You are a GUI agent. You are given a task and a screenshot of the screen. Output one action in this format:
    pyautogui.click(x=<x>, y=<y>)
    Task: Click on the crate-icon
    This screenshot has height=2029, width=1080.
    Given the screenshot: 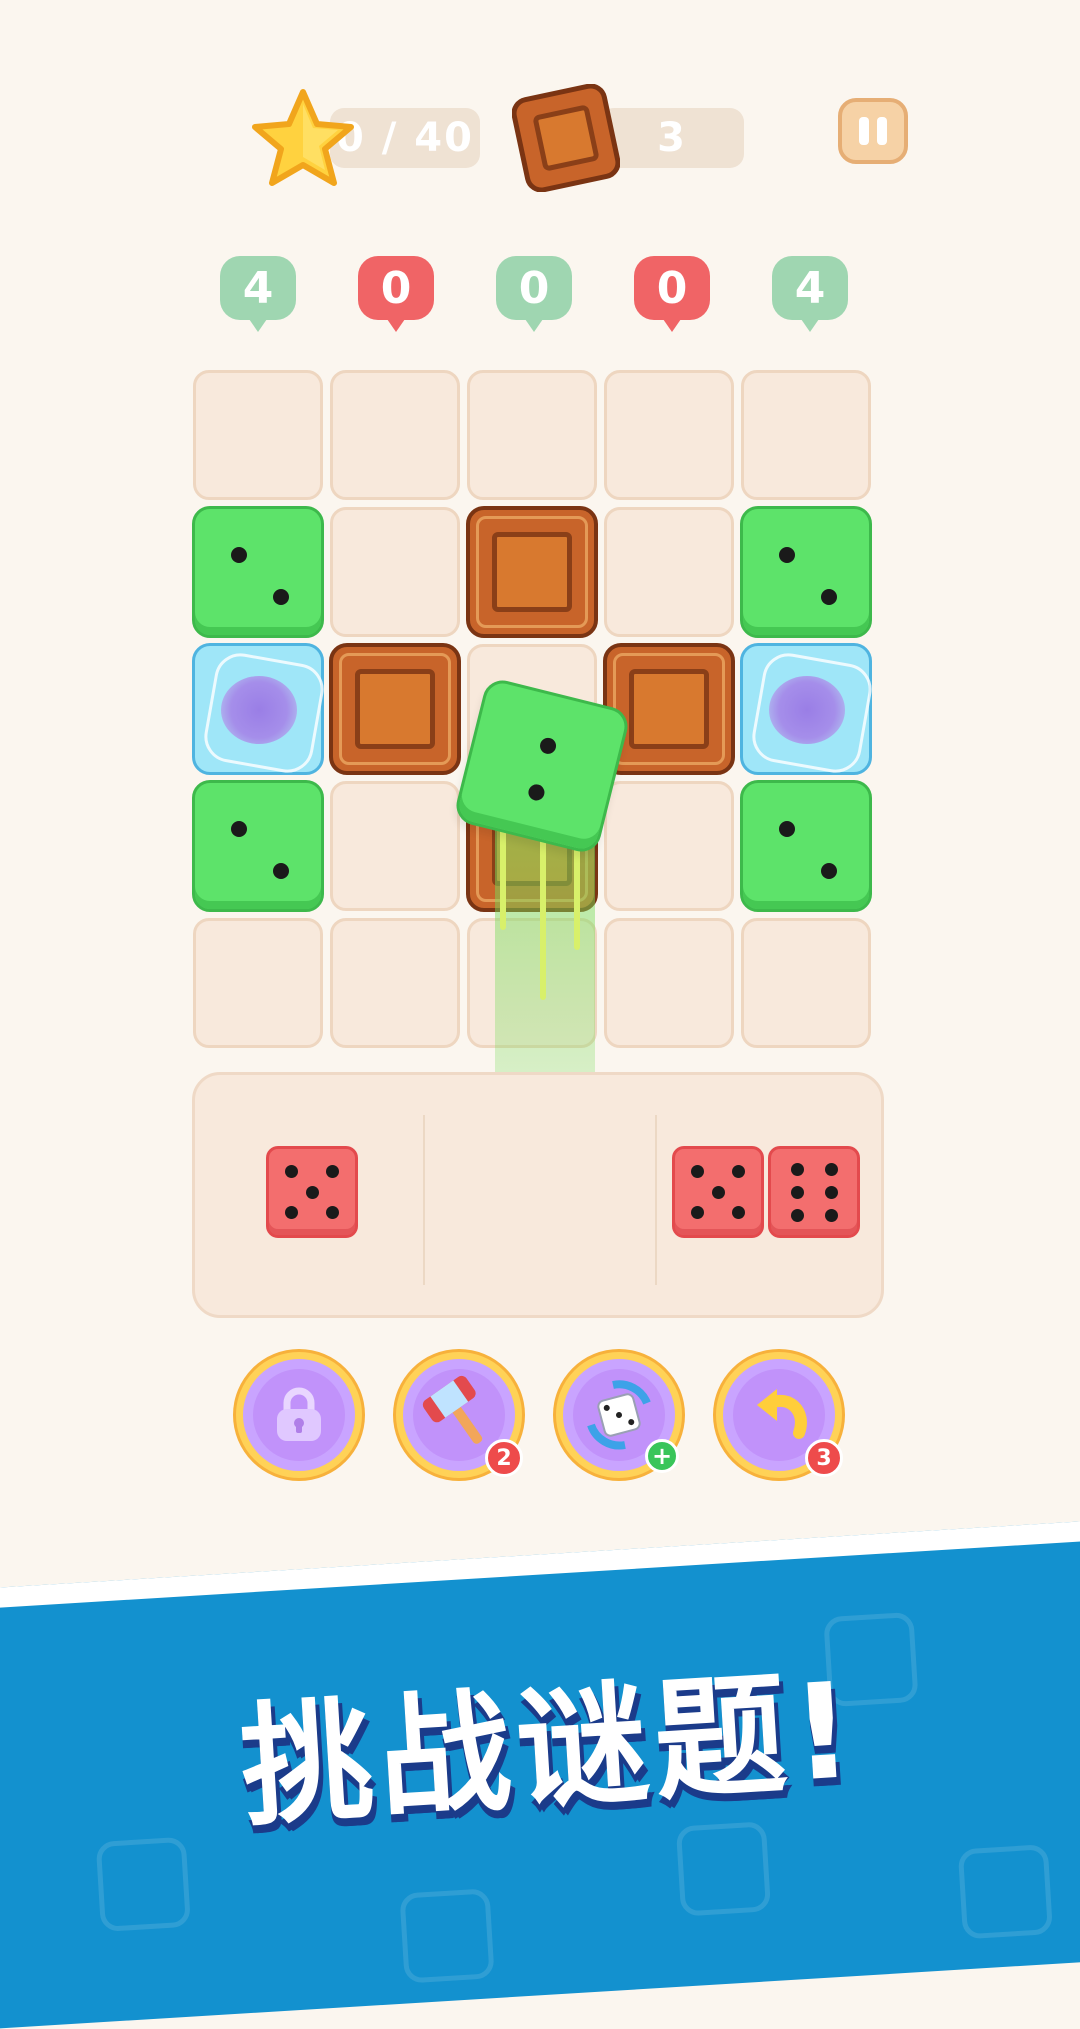 What is the action you would take?
    pyautogui.click(x=566, y=138)
    